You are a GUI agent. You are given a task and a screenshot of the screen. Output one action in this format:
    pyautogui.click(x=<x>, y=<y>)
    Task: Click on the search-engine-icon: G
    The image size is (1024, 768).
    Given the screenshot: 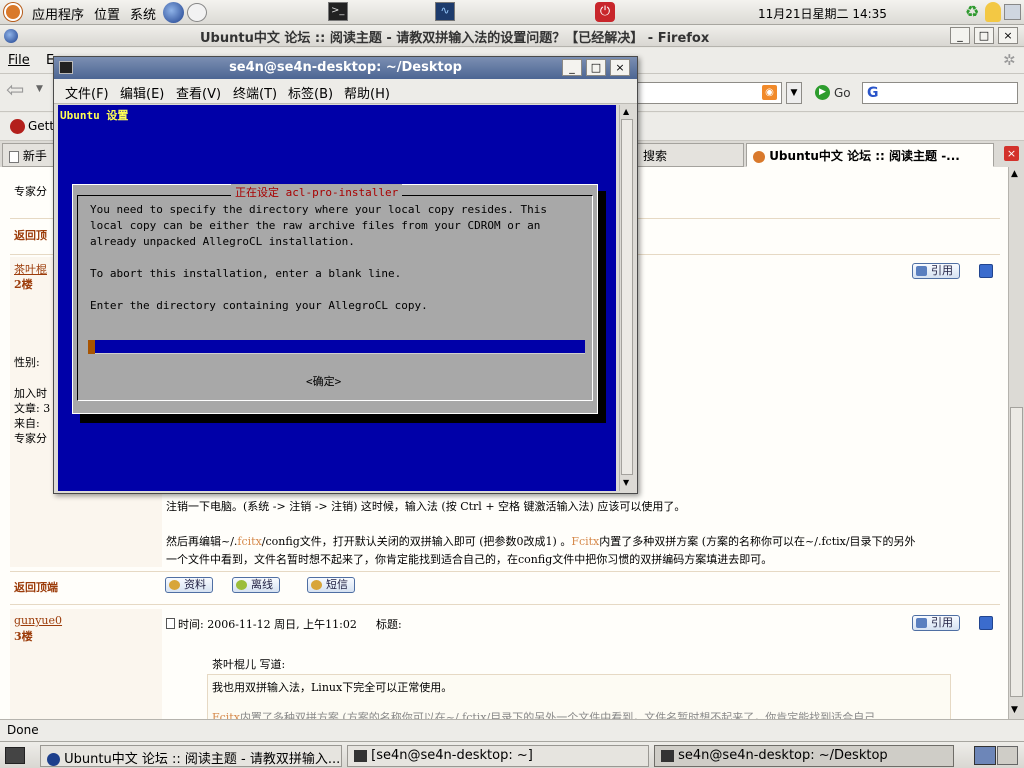 What is the action you would take?
    pyautogui.click(x=873, y=93)
    